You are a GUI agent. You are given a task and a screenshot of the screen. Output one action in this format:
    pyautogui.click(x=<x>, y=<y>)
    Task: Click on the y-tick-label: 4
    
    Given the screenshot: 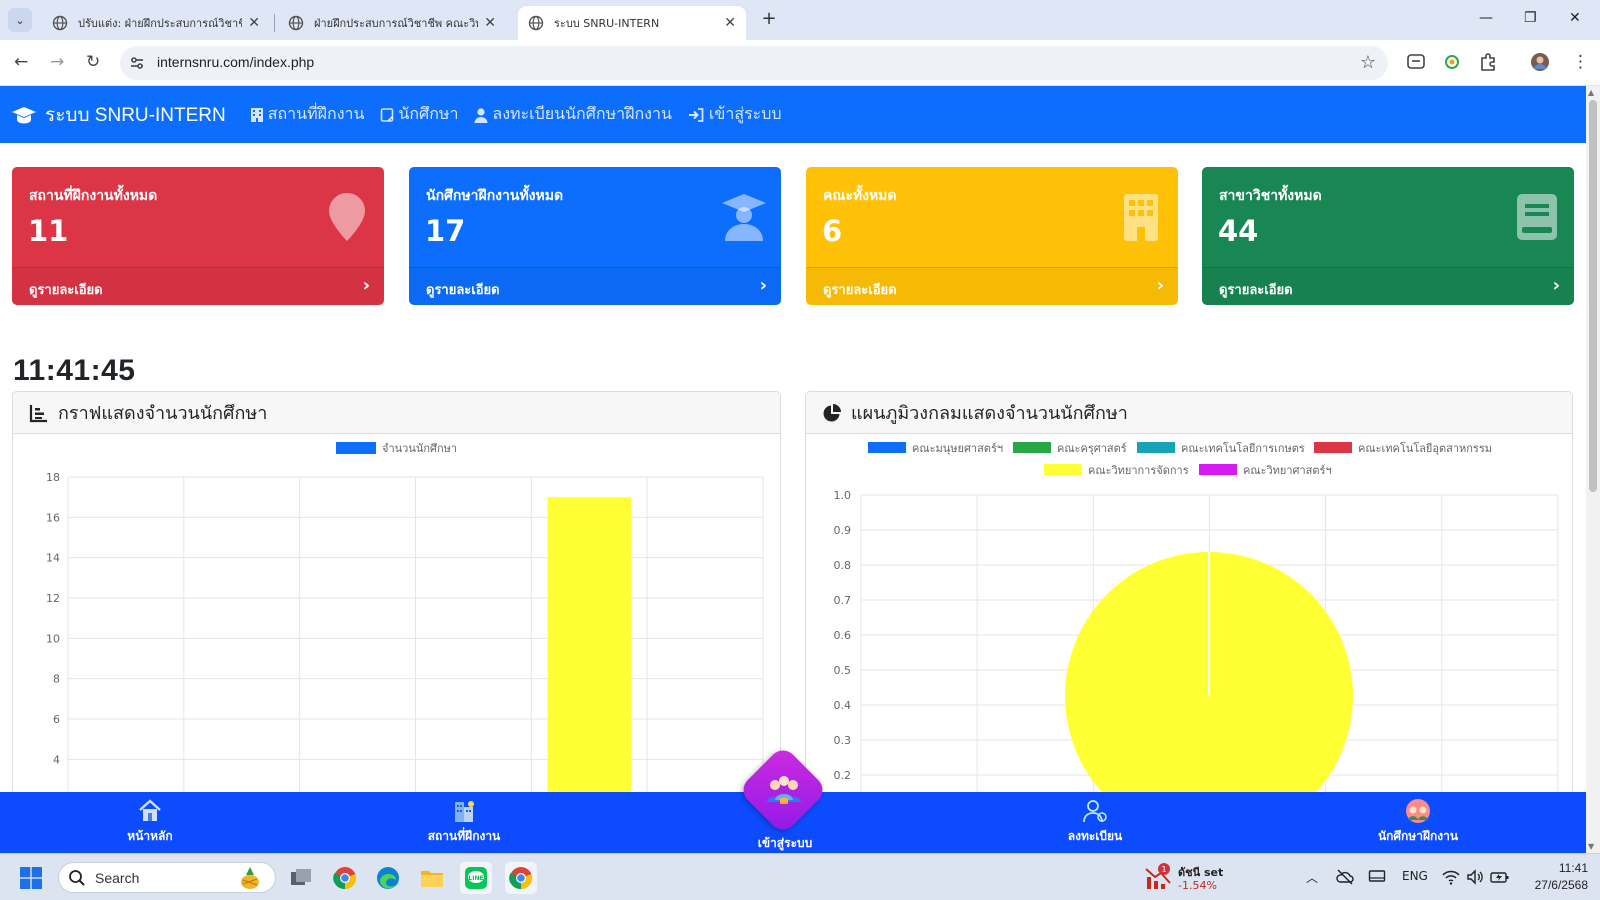 What is the action you would take?
    pyautogui.click(x=56, y=759)
    